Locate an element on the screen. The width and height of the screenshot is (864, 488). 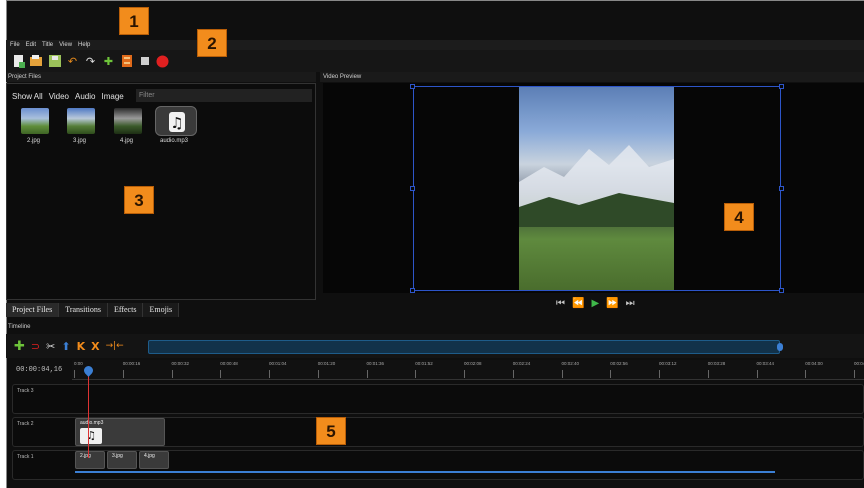
save-project-icon is located at coordinates (54, 61).